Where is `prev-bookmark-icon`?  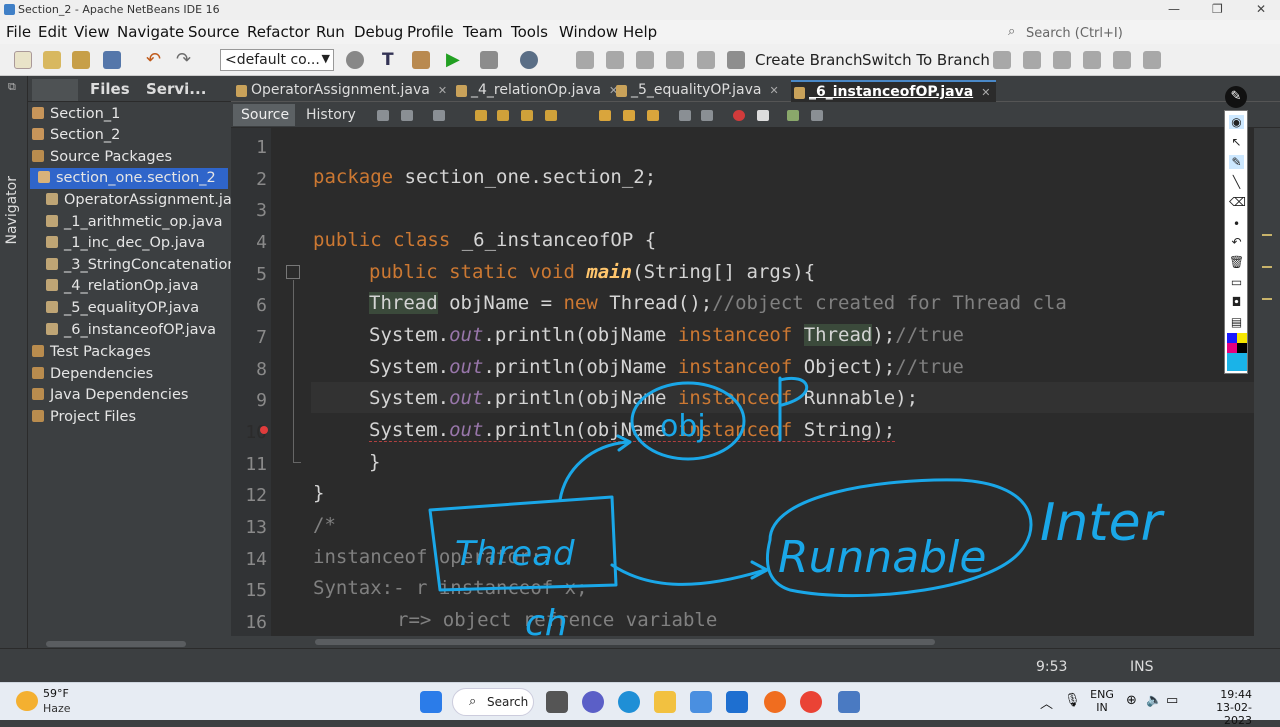 prev-bookmark-icon is located at coordinates (605, 115).